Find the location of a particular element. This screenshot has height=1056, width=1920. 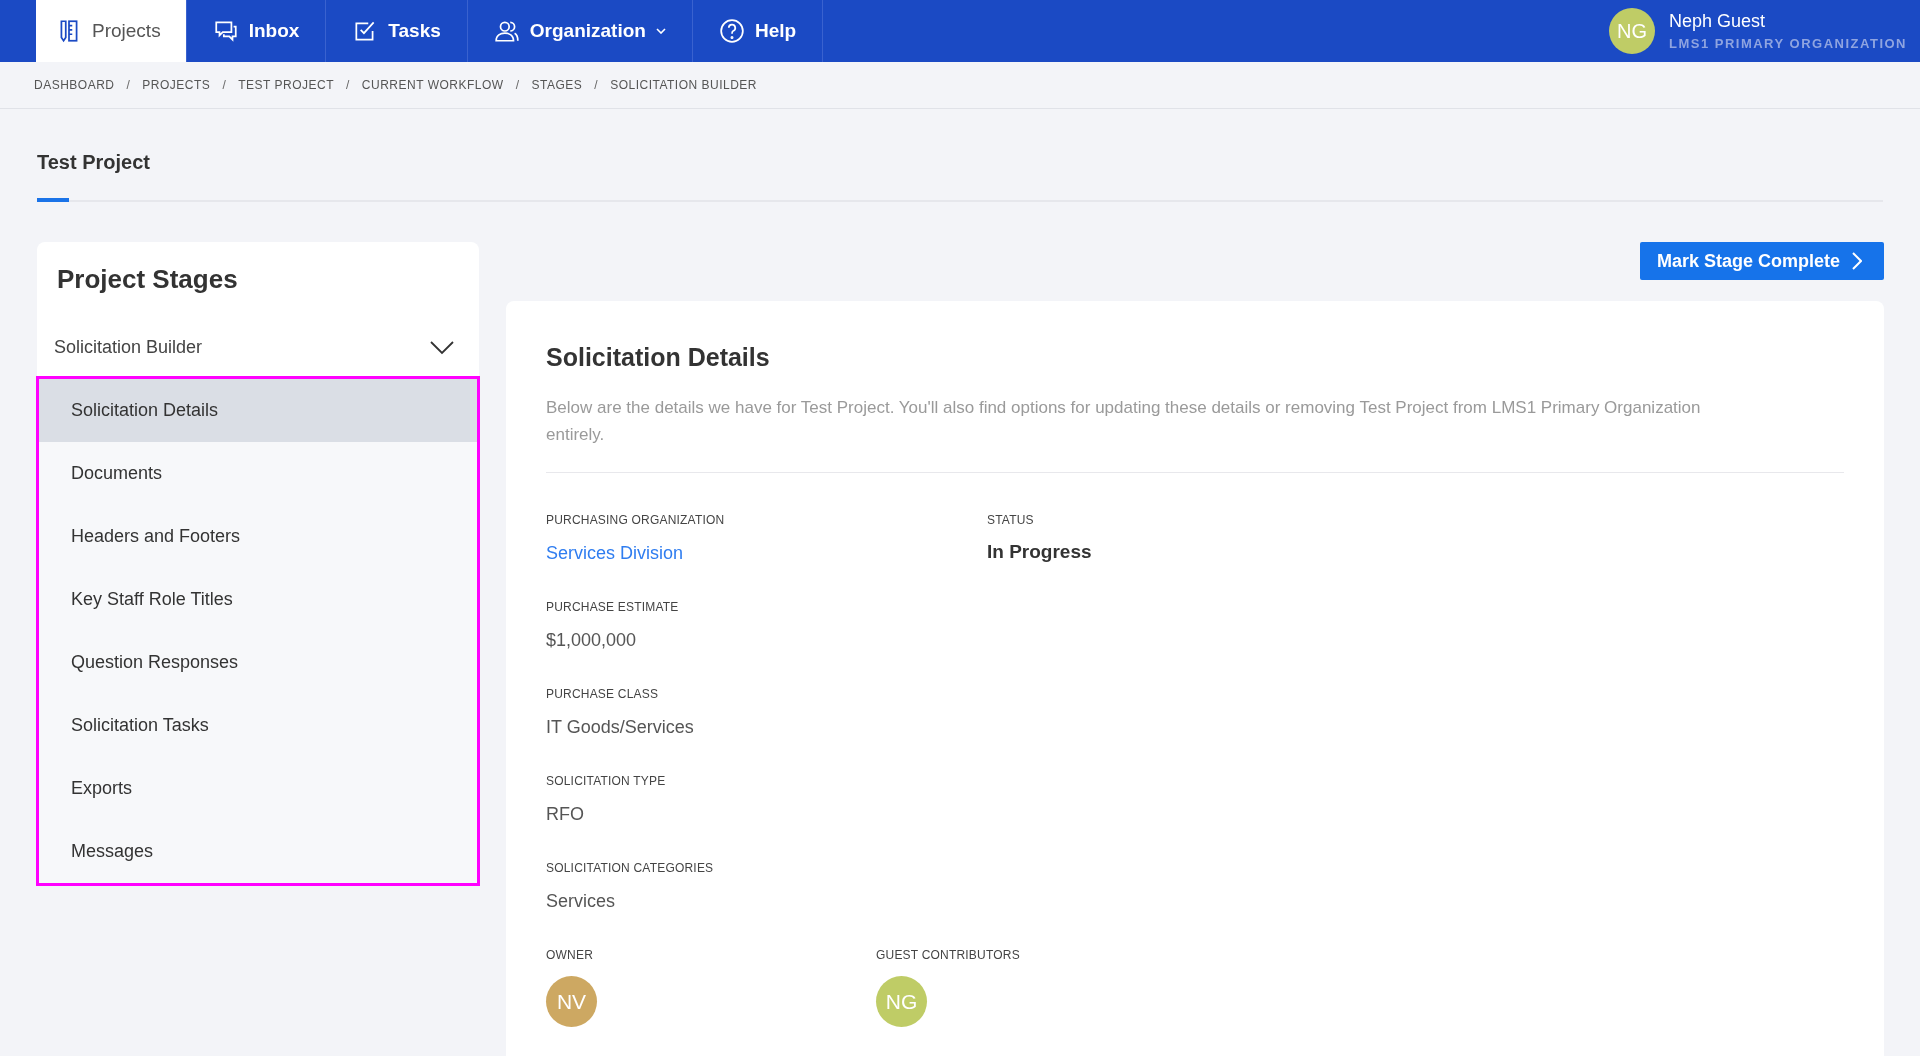

stage-item: Solicitation Details is located at coordinates (258, 410).